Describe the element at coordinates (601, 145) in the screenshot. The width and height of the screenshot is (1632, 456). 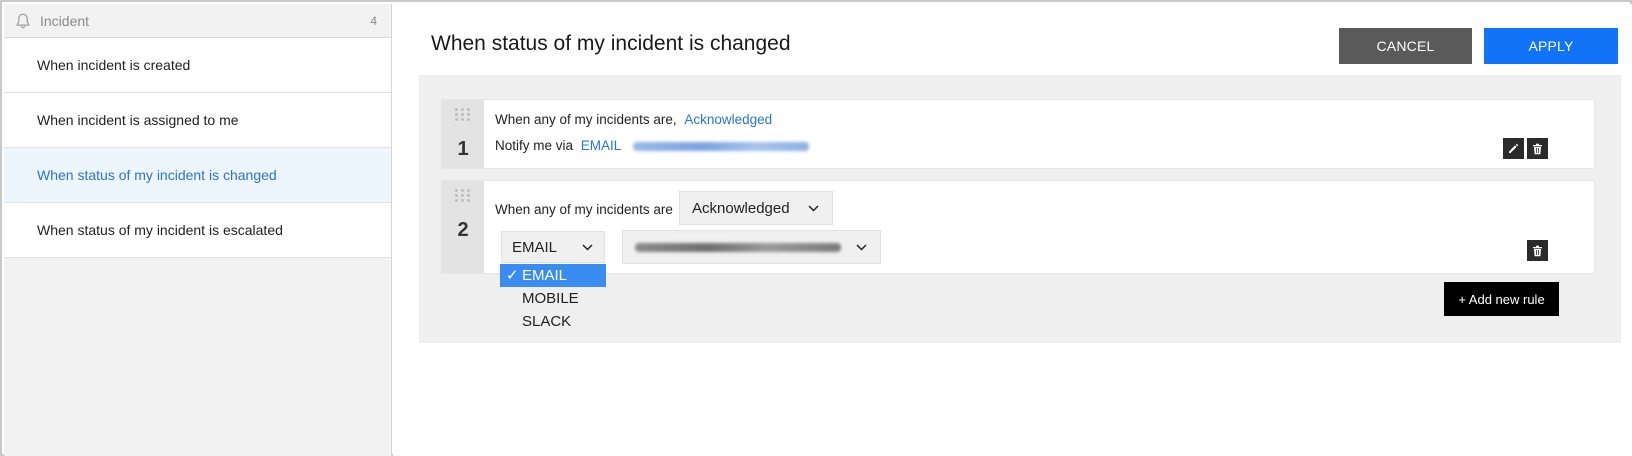
I see `rule-notify-channel-link: EMAIL` at that location.